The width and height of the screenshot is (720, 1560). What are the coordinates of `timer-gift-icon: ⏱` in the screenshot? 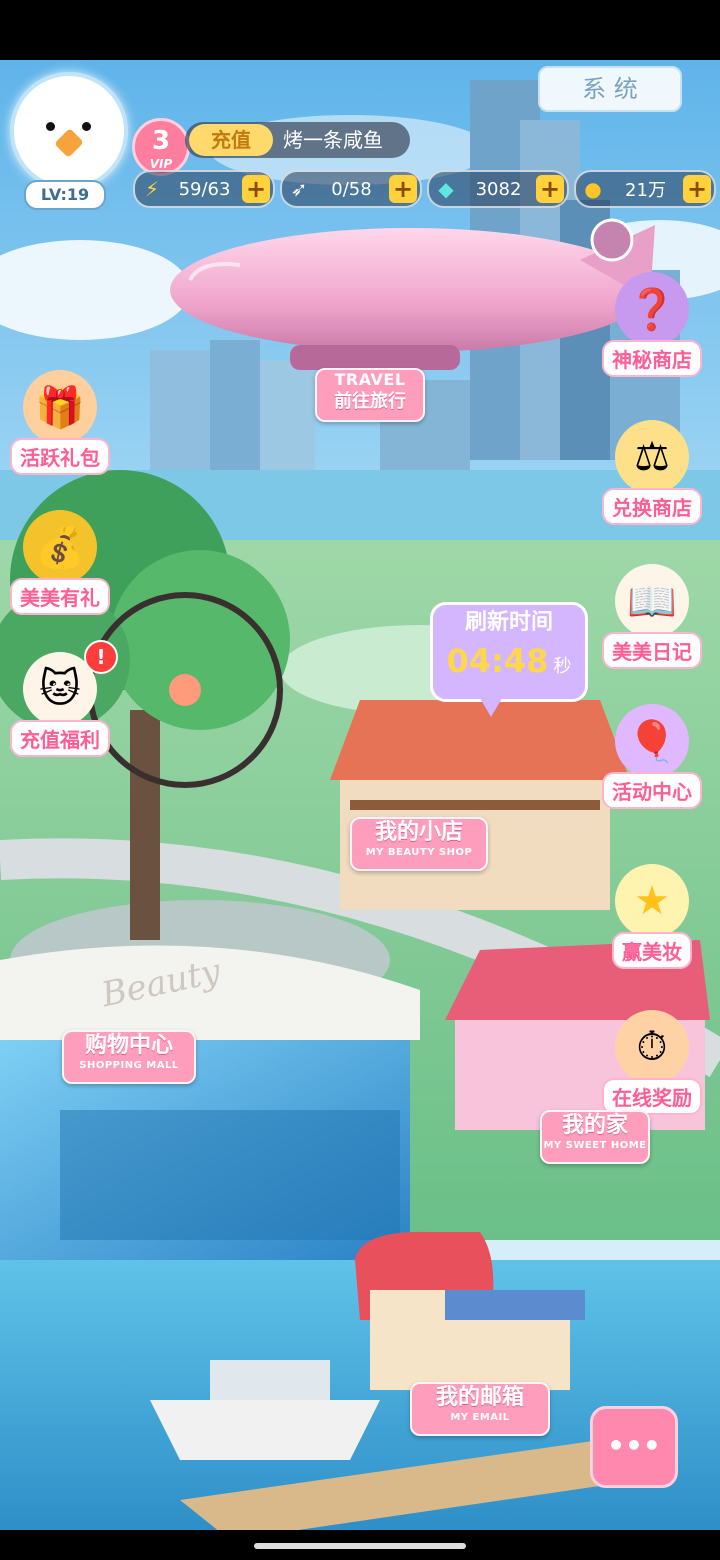 It's located at (652, 1047).